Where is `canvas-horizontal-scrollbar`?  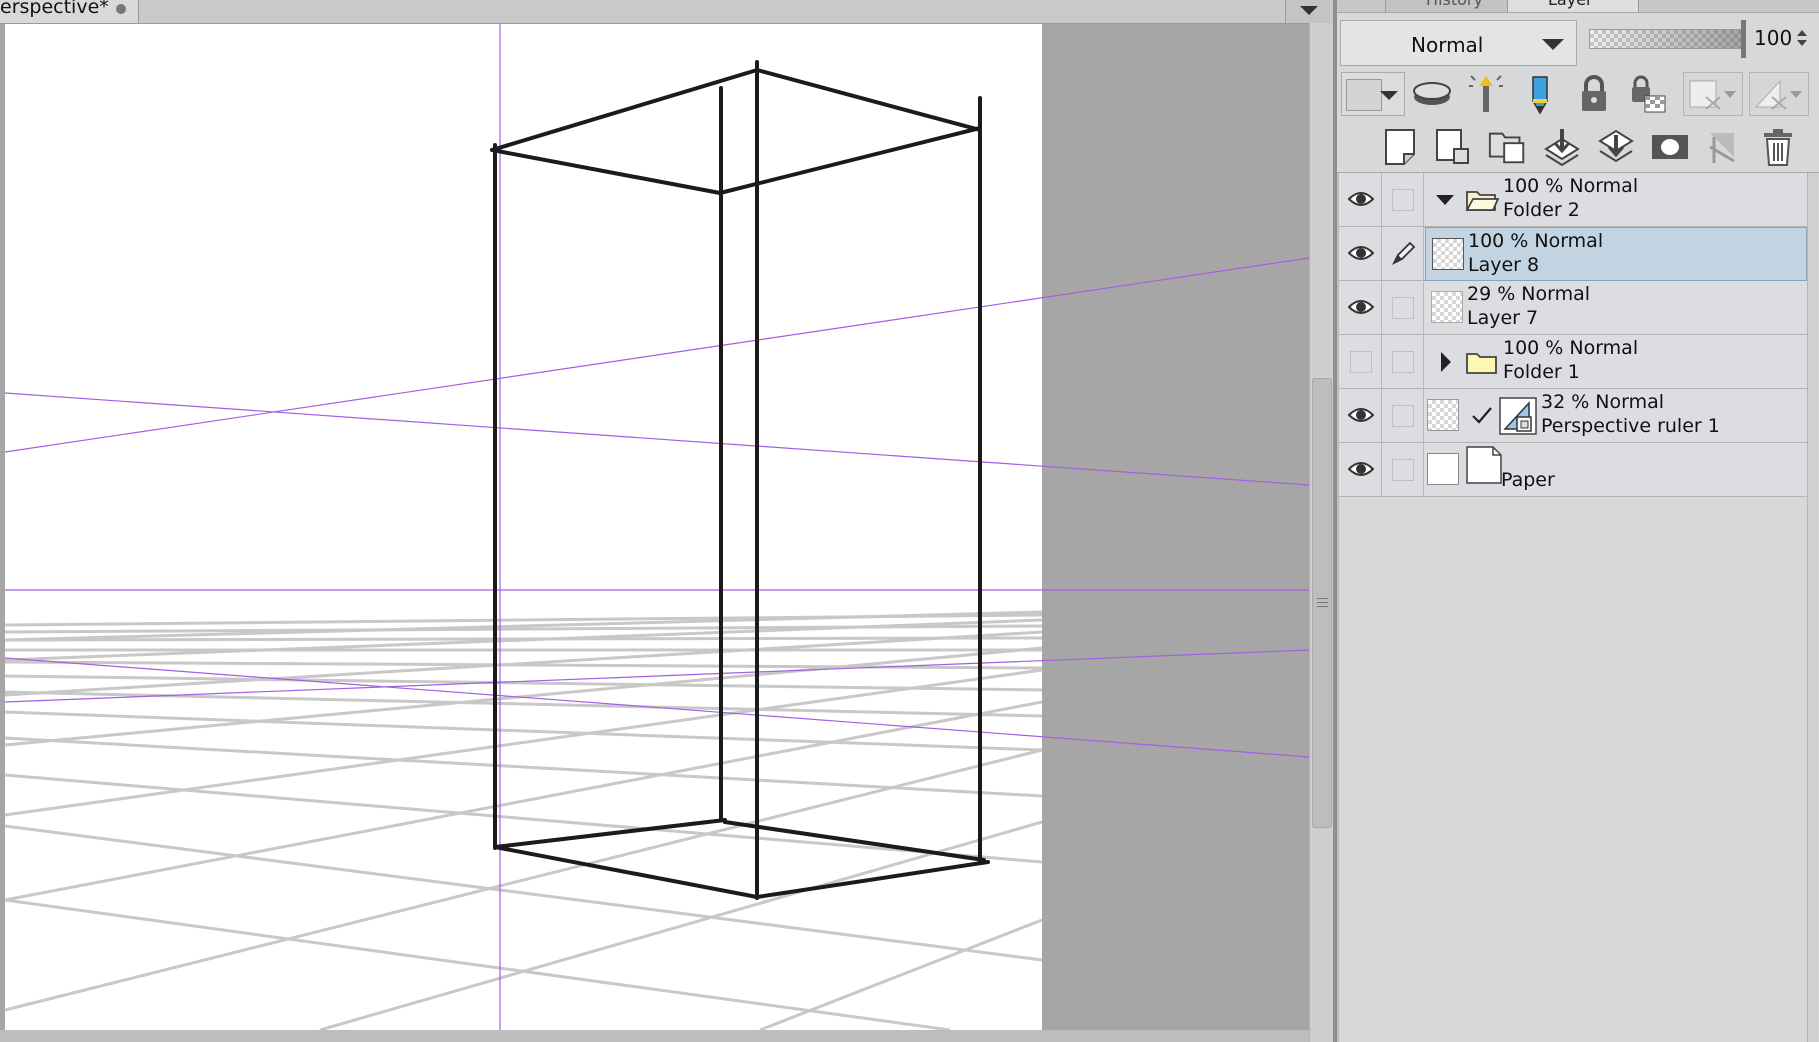
canvas-horizontal-scrollbar is located at coordinates (654, 1036).